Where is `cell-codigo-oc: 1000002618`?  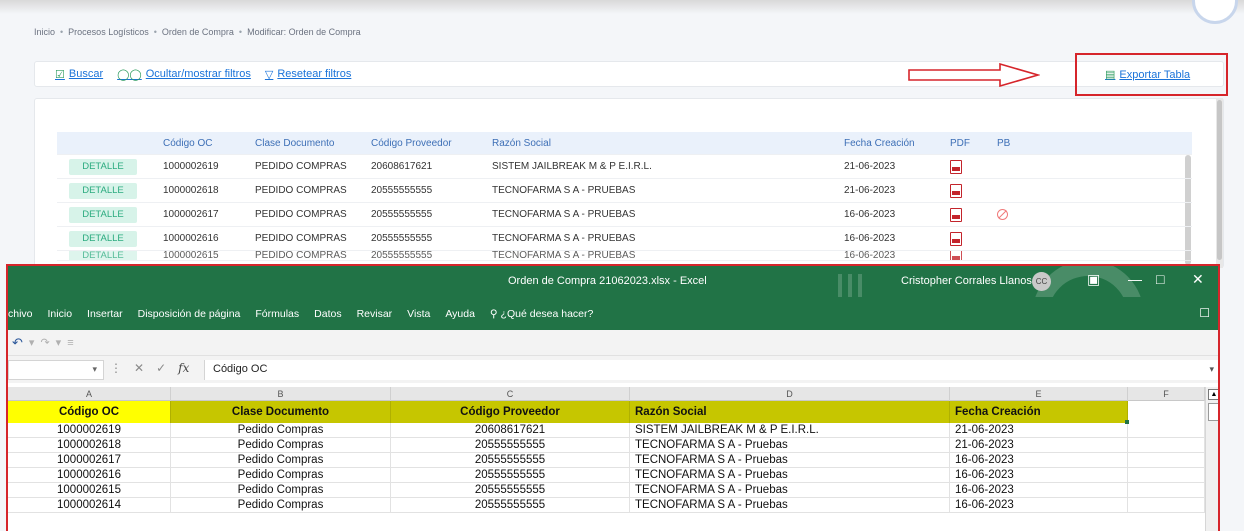
cell-codigo-oc: 1000002618 is located at coordinates (89, 445).